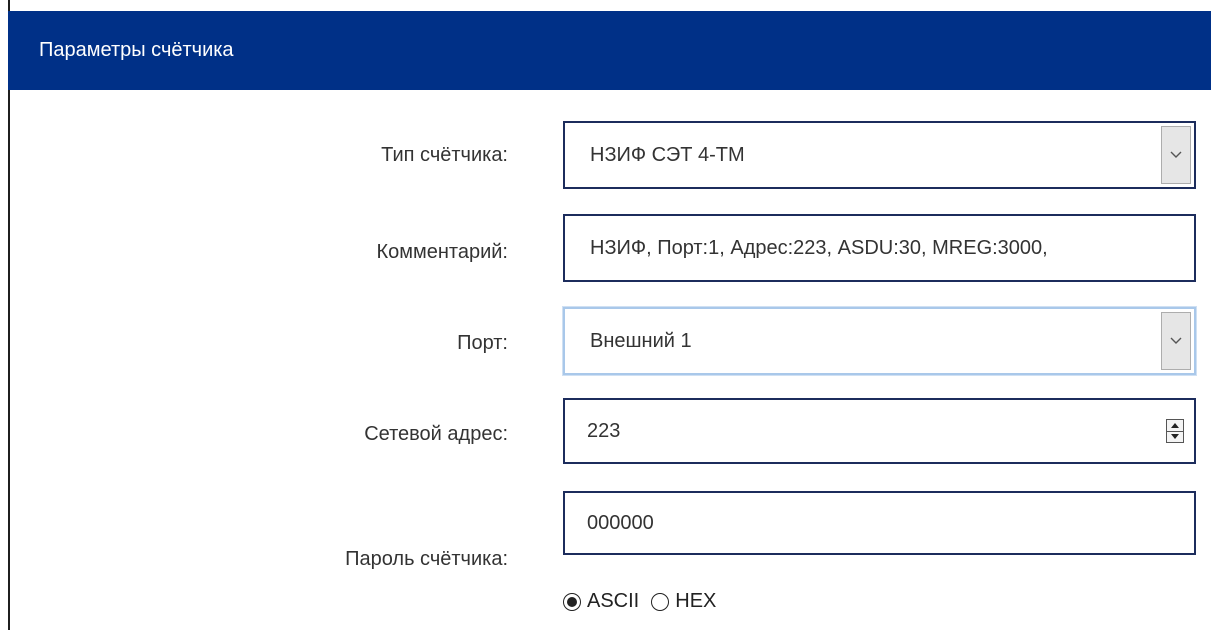 This screenshot has height=630, width=1211. Describe the element at coordinates (1175, 436) in the screenshot. I see `spin-down-button` at that location.